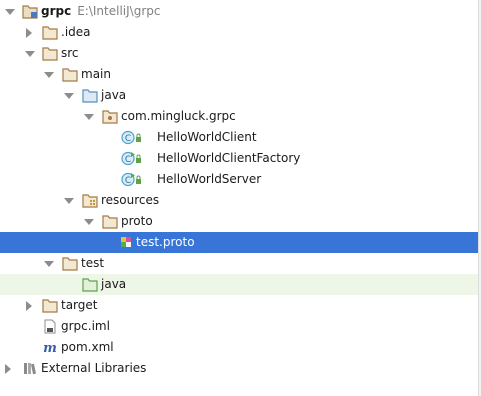  Describe the element at coordinates (119, 11) in the screenshot. I see `project-path: E:\IntelliJ\grpc` at that location.